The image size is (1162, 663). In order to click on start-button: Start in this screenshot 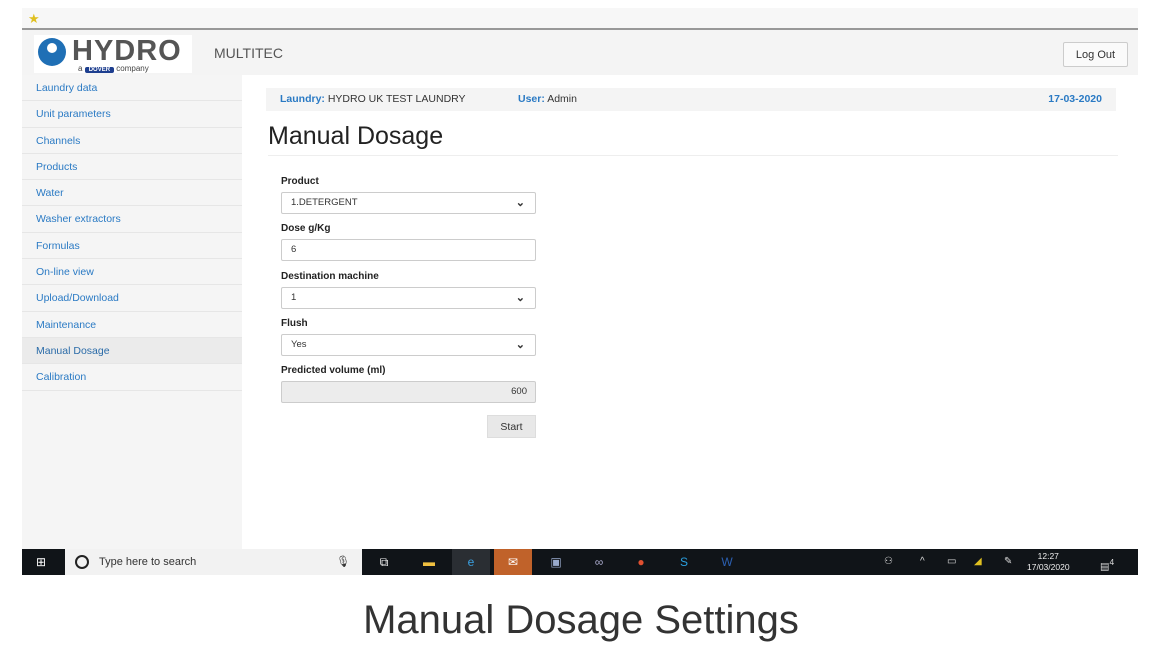, I will do `click(511, 426)`.